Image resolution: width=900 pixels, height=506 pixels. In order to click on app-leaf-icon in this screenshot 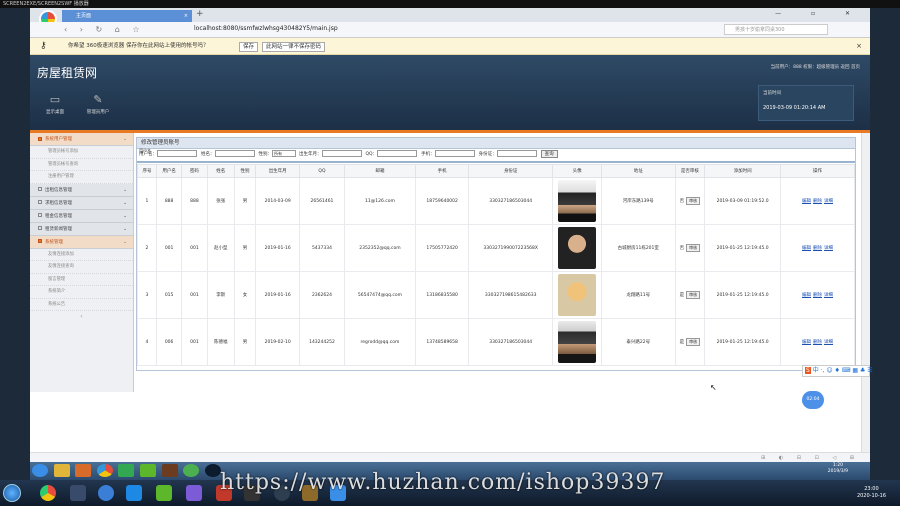, I will do `click(147, 470)`.